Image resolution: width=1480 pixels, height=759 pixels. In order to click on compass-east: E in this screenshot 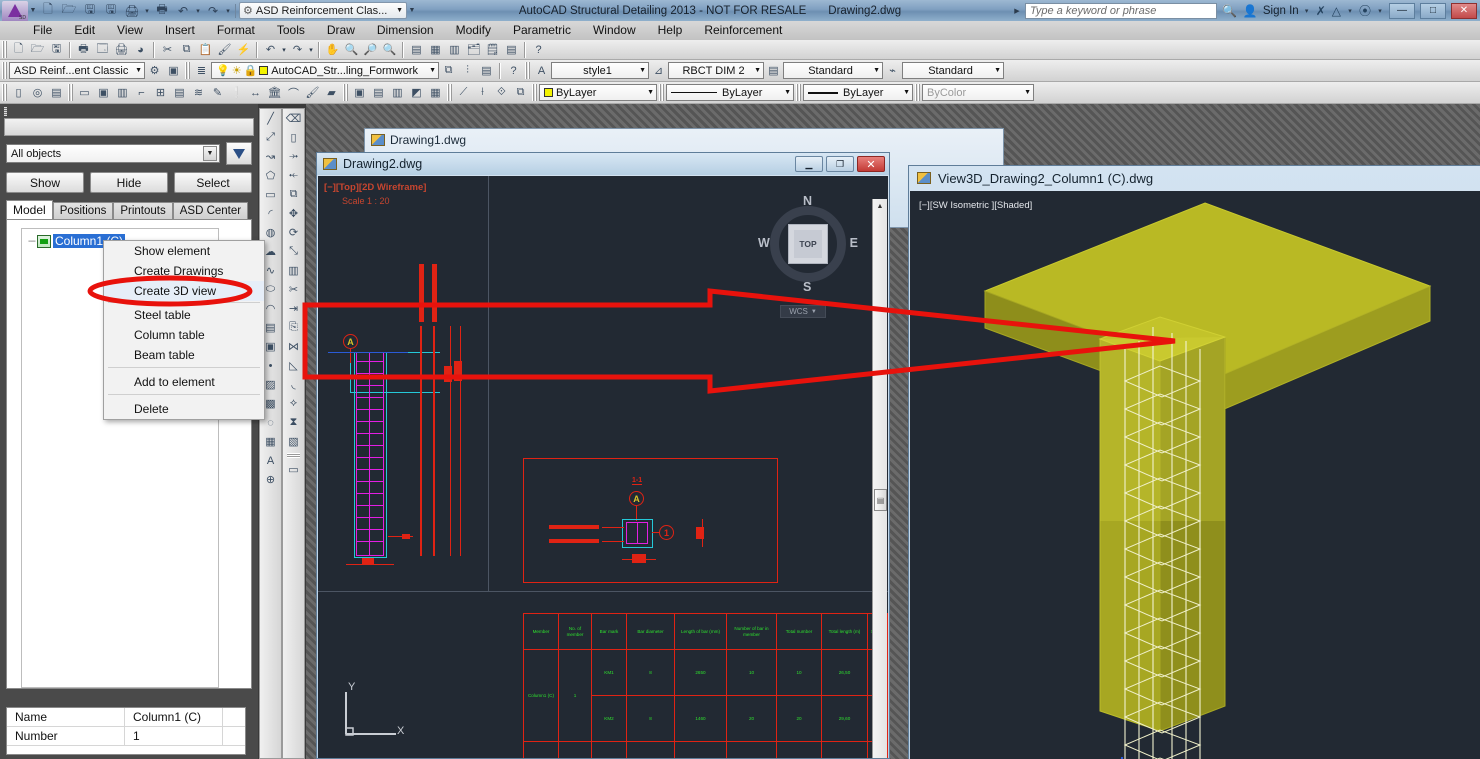, I will do `click(854, 243)`.